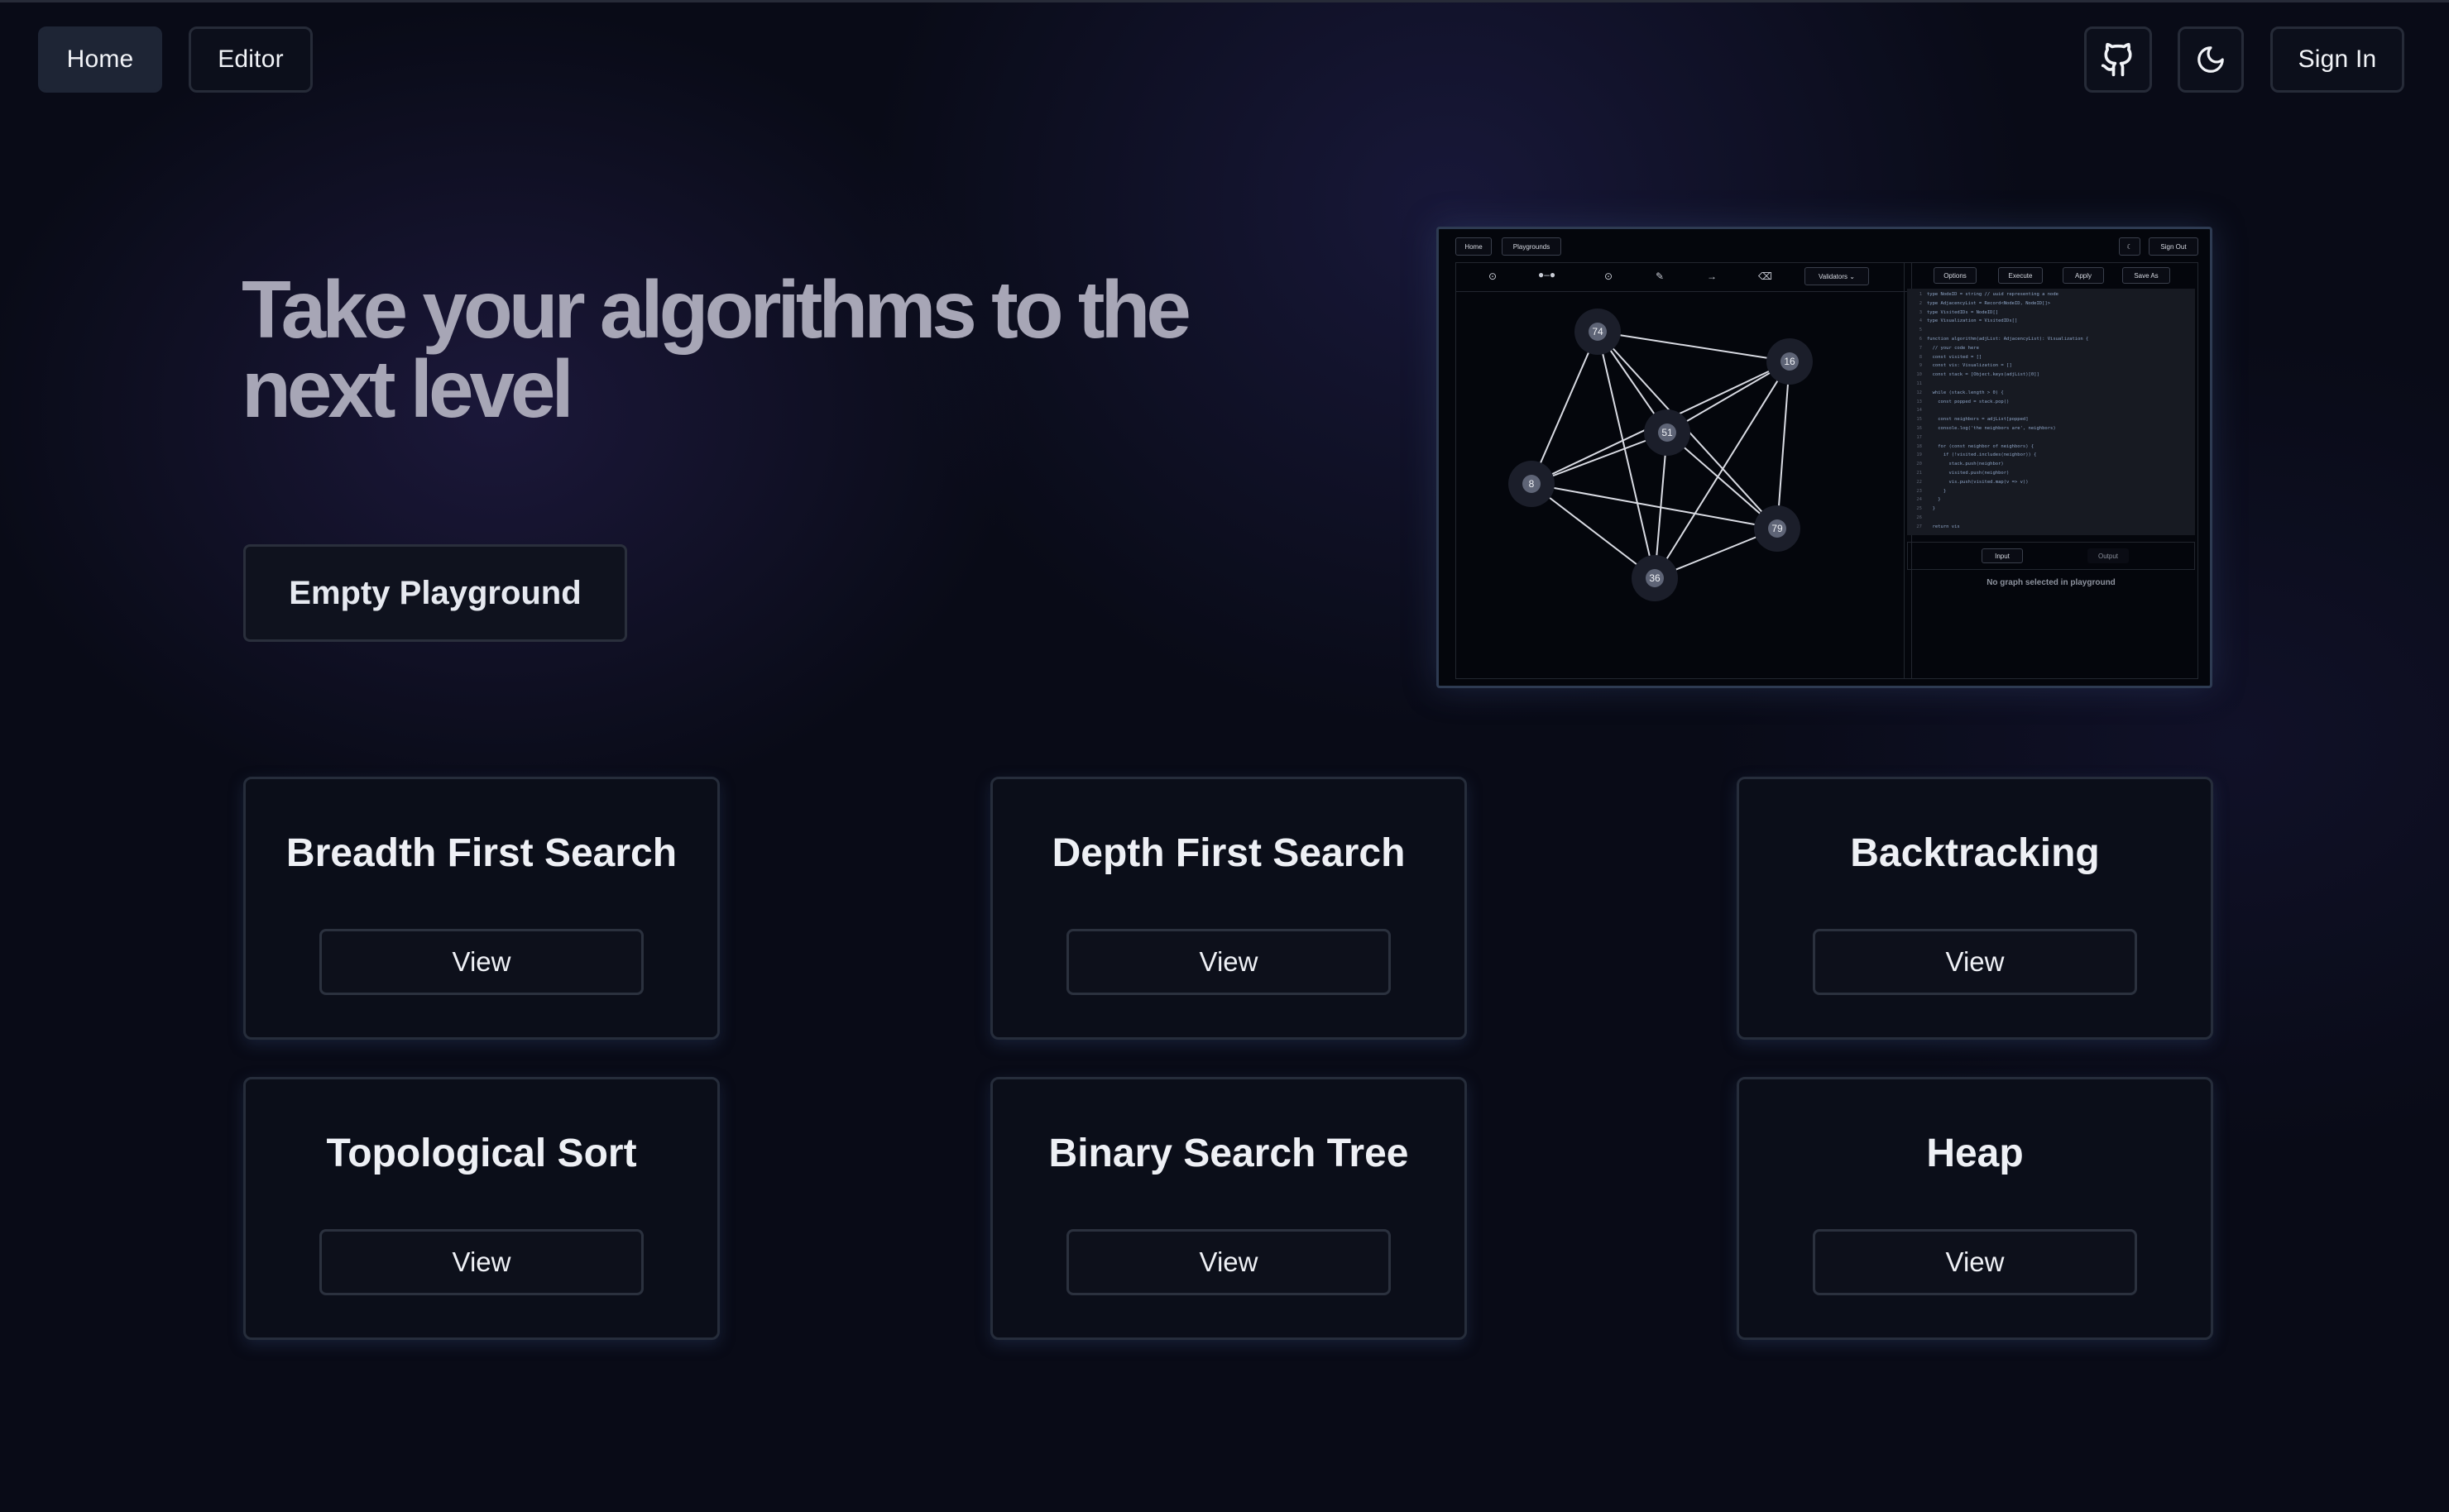 This screenshot has height=1512, width=2449. What do you see at coordinates (1667, 432) in the screenshot?
I see `graph-node-label: 51` at bounding box center [1667, 432].